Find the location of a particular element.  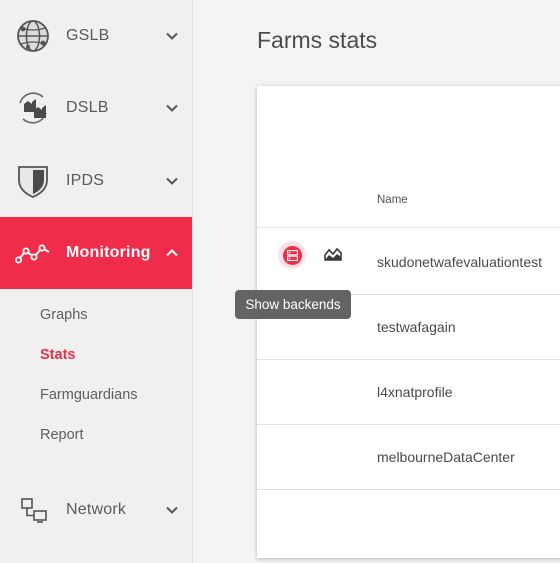

sidebar-subitem-graphs: Graphs is located at coordinates (64, 315).